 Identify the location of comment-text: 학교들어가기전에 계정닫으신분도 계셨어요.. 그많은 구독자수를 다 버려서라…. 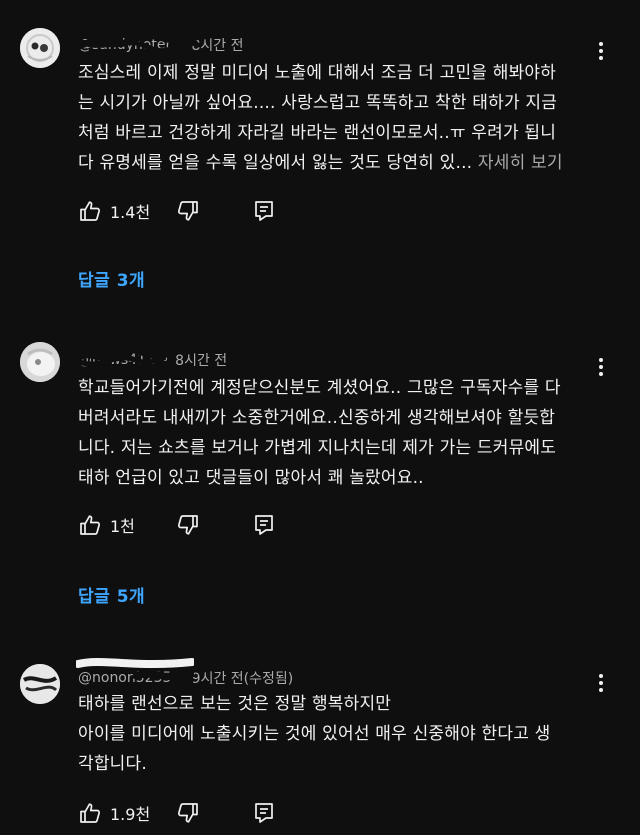
(319, 433).